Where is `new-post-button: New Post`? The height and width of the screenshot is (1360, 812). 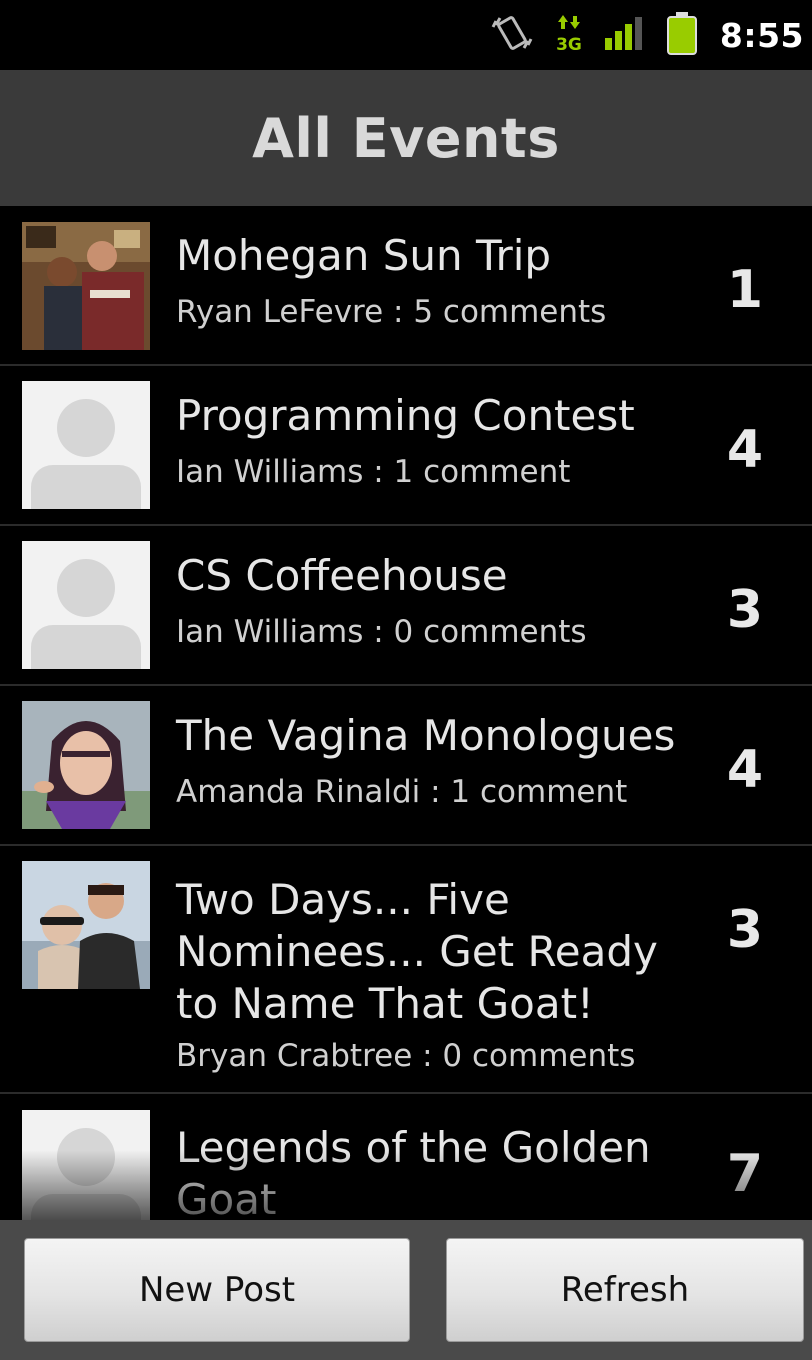 new-post-button: New Post is located at coordinates (217, 1290).